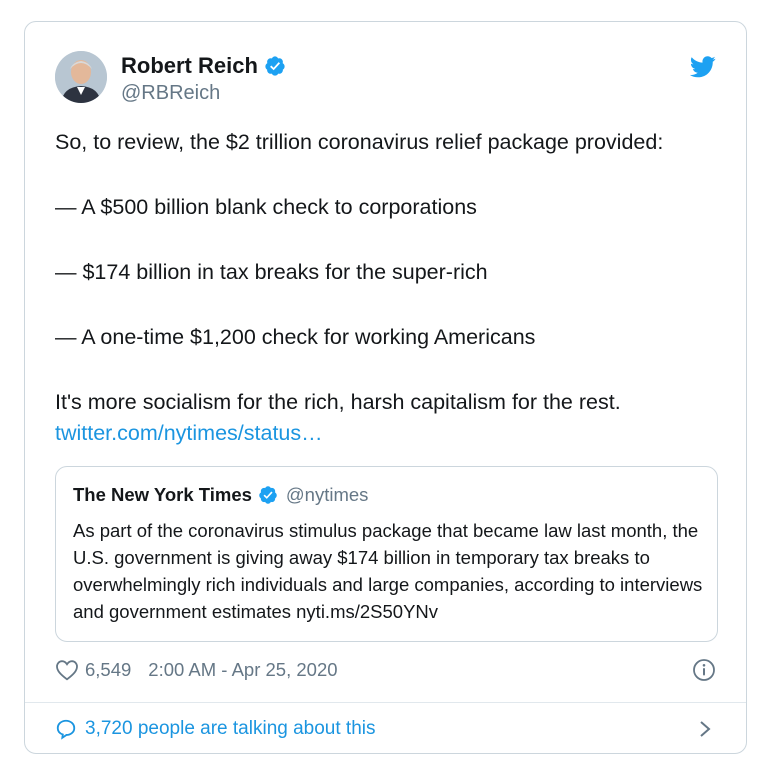 This screenshot has height=784, width=784. Describe the element at coordinates (170, 93) in the screenshot. I see `author-handle: @RBReich` at that location.